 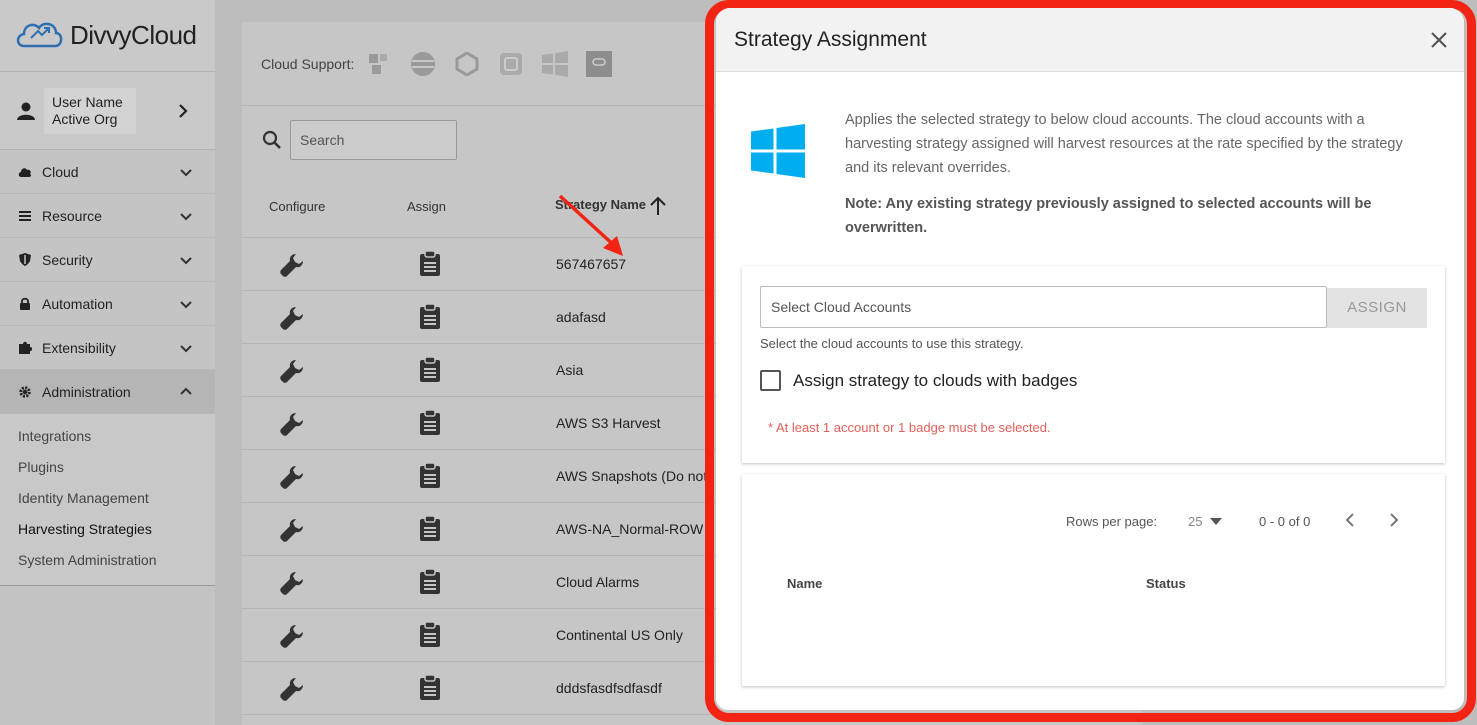 I want to click on sidebar-item-label: Cloud, so click(x=60, y=171).